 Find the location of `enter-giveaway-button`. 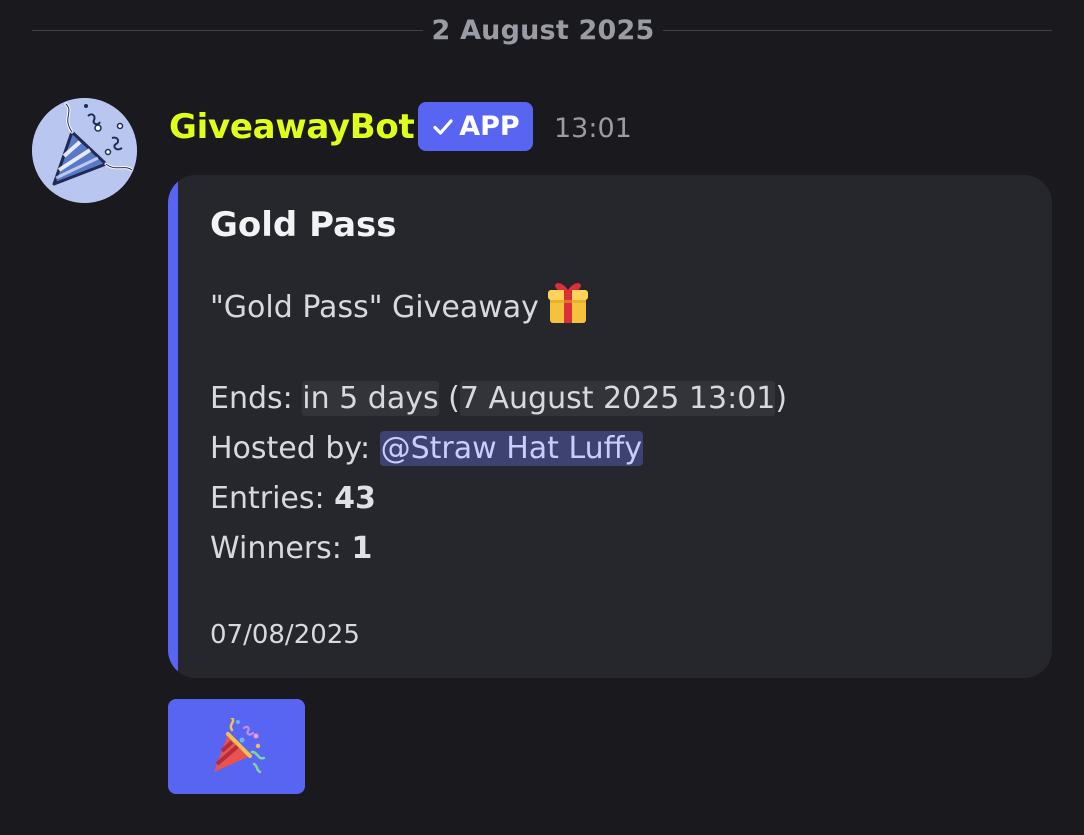

enter-giveaway-button is located at coordinates (236, 746).